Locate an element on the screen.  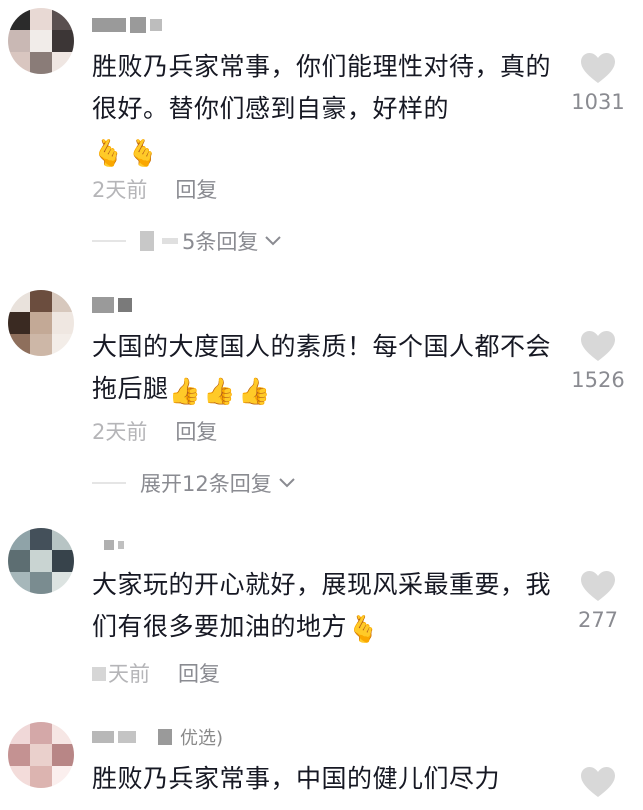
comment-text: 大国的大度国人的素质！每个国人都不会拖后腿👍👍👍 is located at coordinates (322, 369).